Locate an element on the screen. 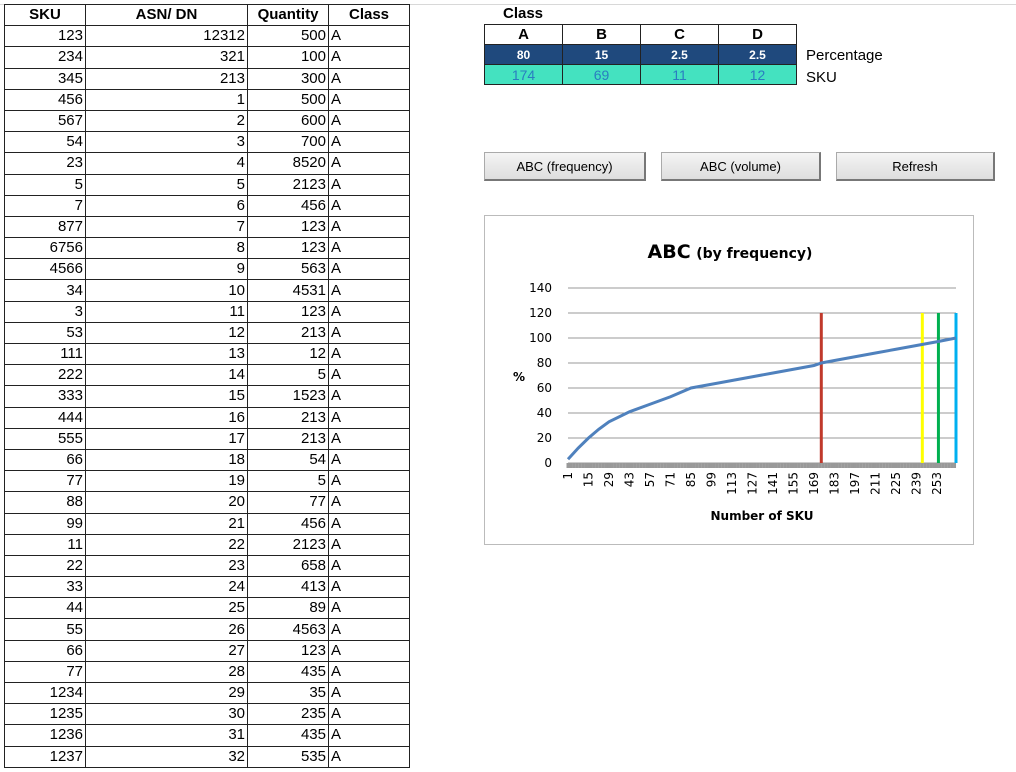 This screenshot has width=1016, height=772. cell: 4563 is located at coordinates (288, 629).